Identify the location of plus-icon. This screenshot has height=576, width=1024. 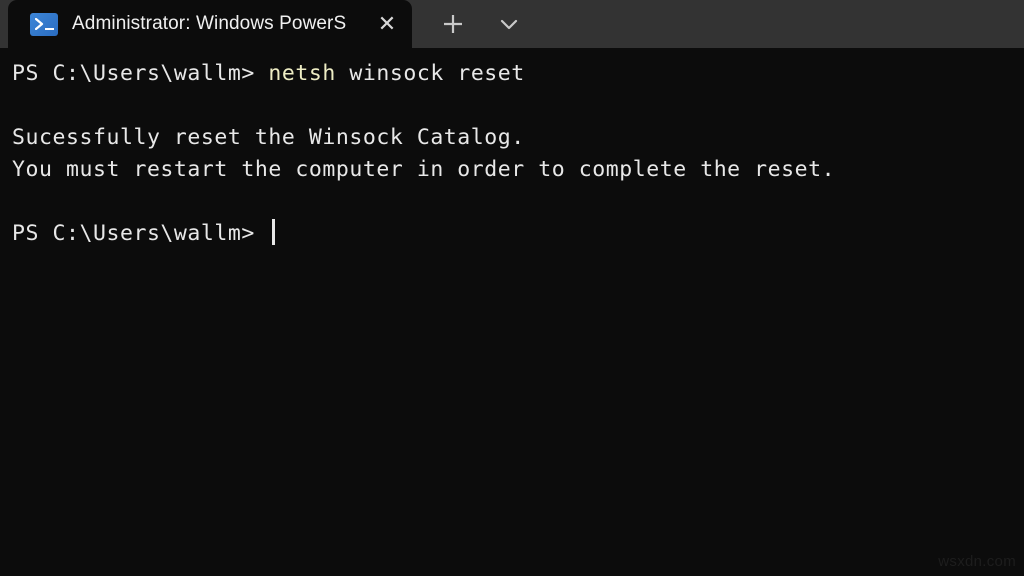
(453, 24).